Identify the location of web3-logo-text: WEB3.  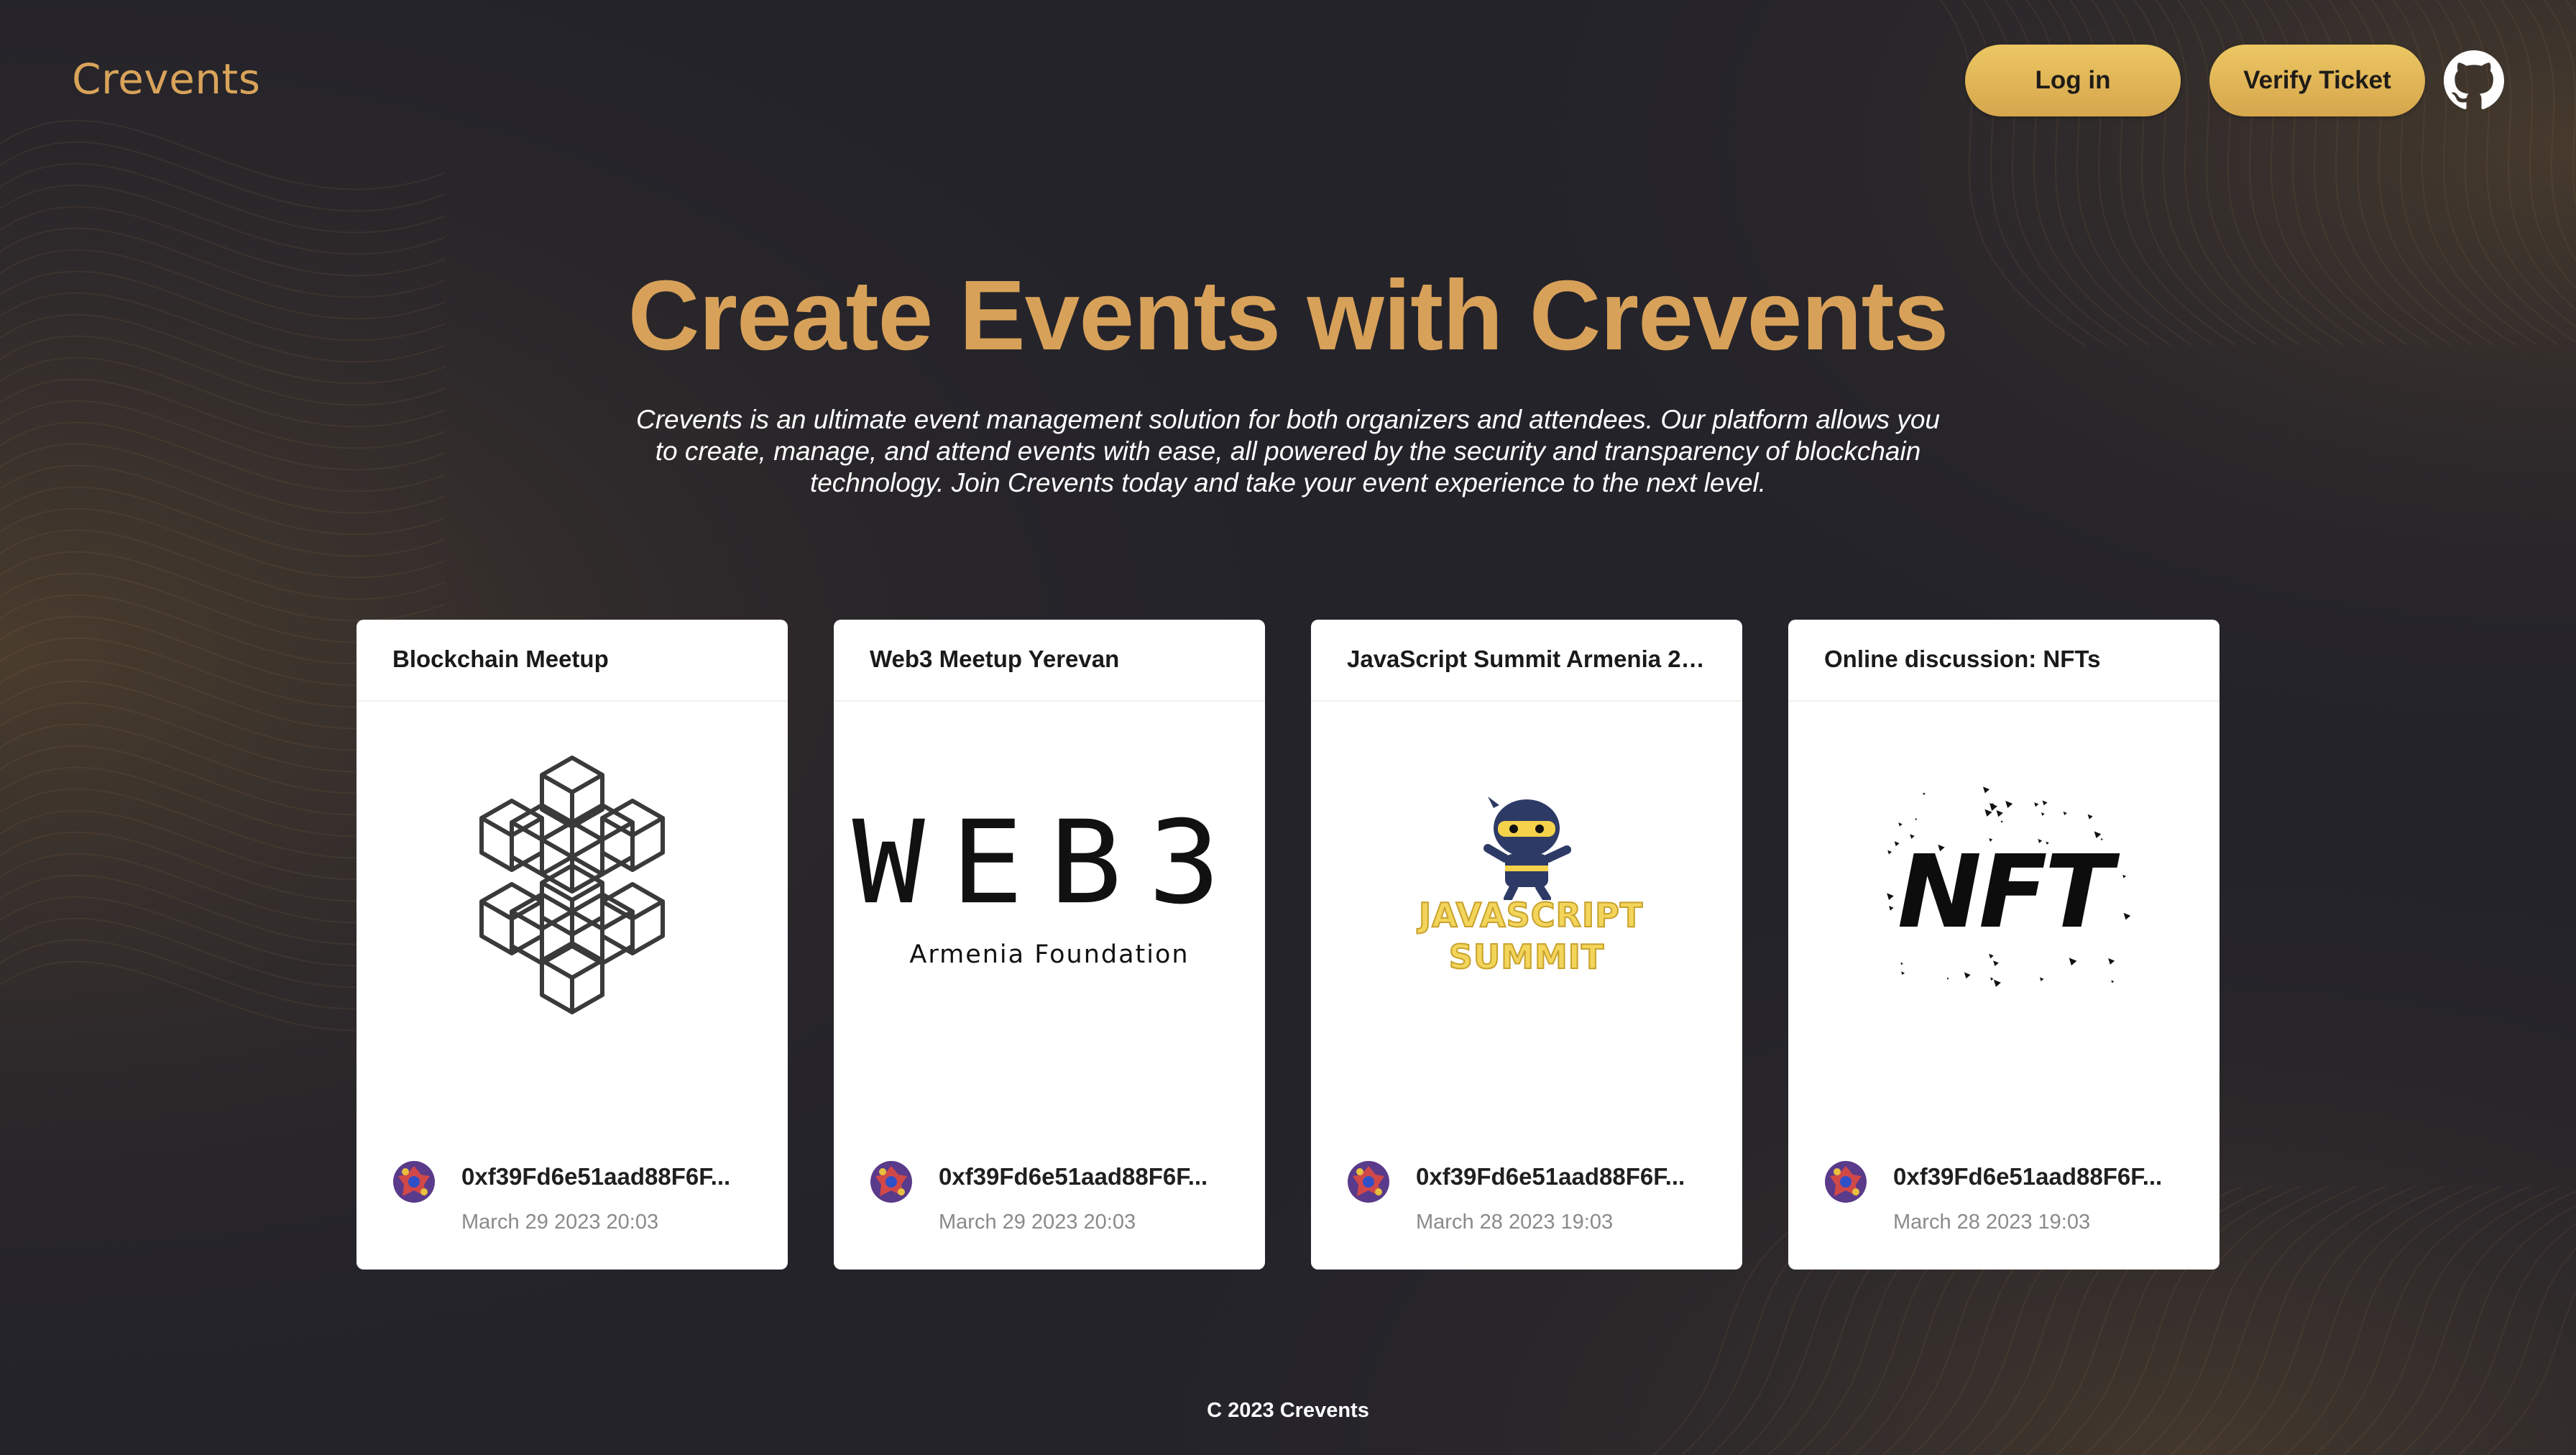
(1049, 862).